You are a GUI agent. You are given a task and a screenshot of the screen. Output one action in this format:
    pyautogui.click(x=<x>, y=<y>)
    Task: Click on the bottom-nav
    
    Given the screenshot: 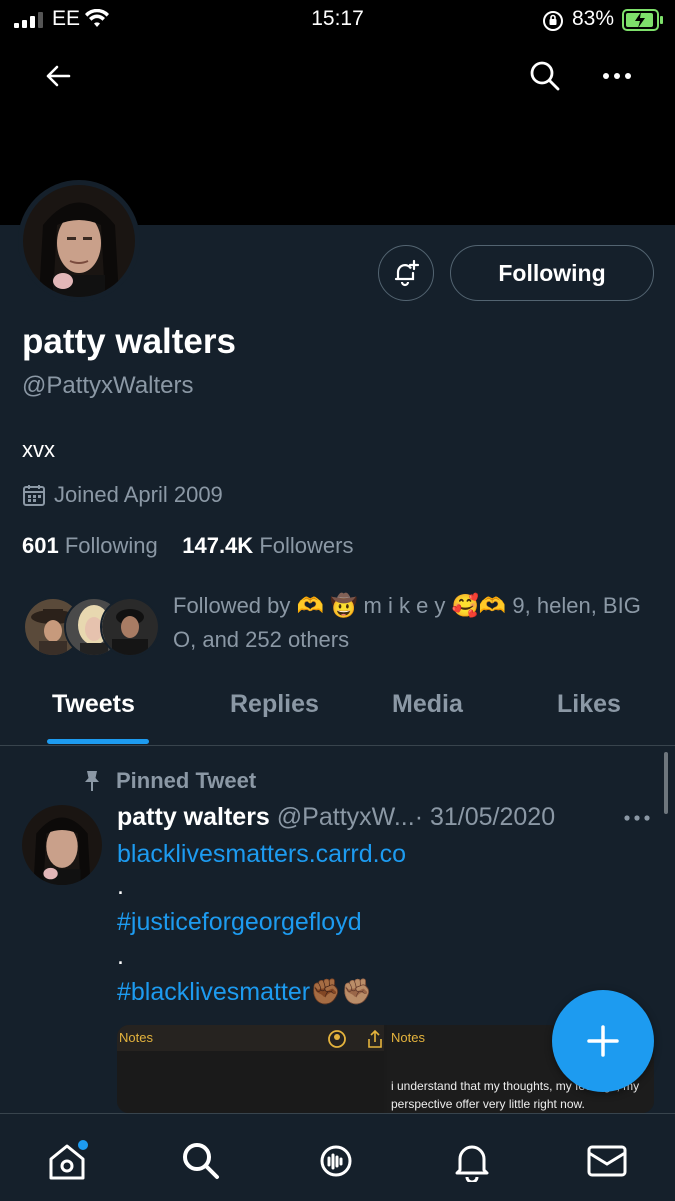 What is the action you would take?
    pyautogui.click(x=337, y=1157)
    